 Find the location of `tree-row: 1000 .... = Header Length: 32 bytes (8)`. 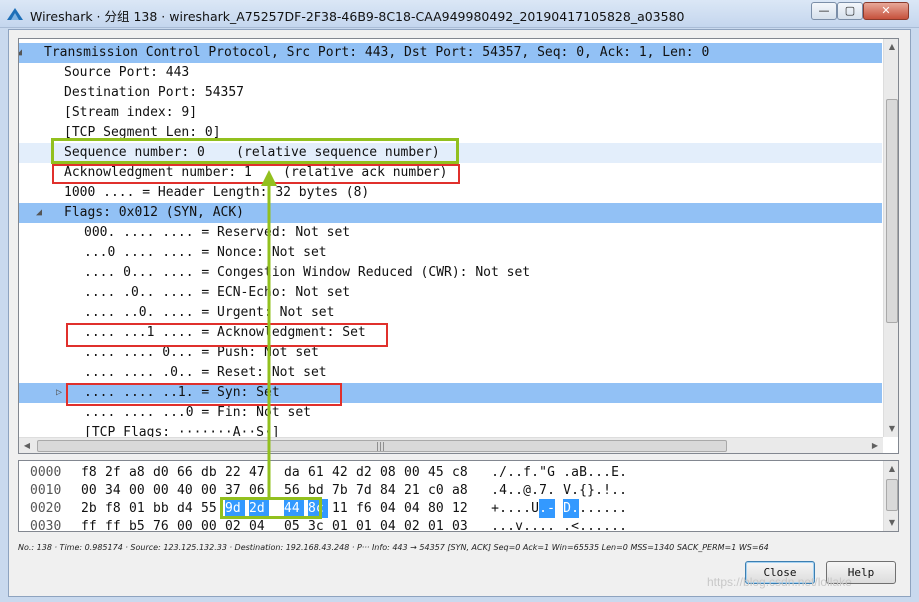

tree-row: 1000 .... = Header Length: 32 bytes (8) is located at coordinates (450, 193).